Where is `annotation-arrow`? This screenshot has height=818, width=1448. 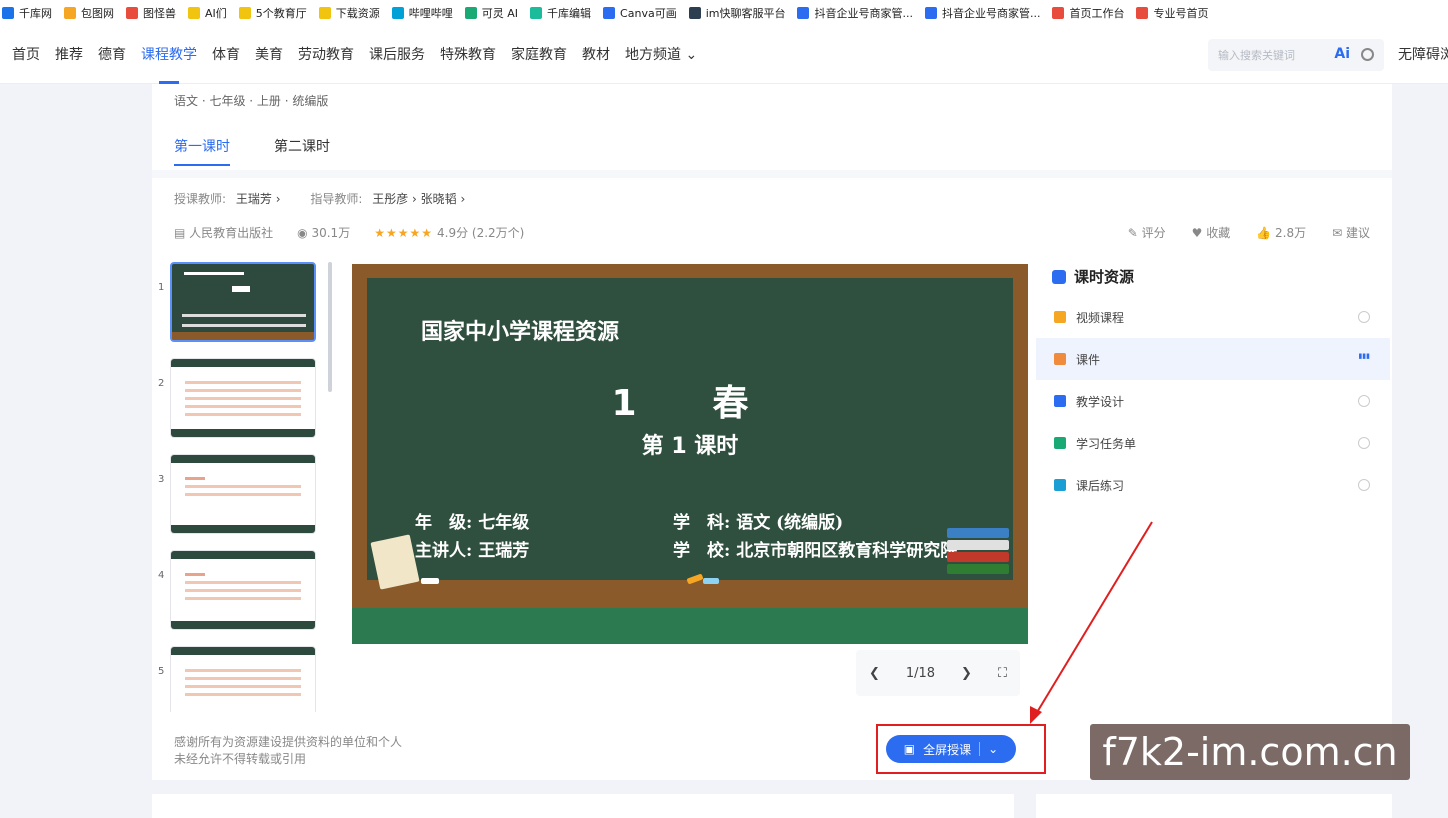
annotation-arrow is located at coordinates (1091, 622).